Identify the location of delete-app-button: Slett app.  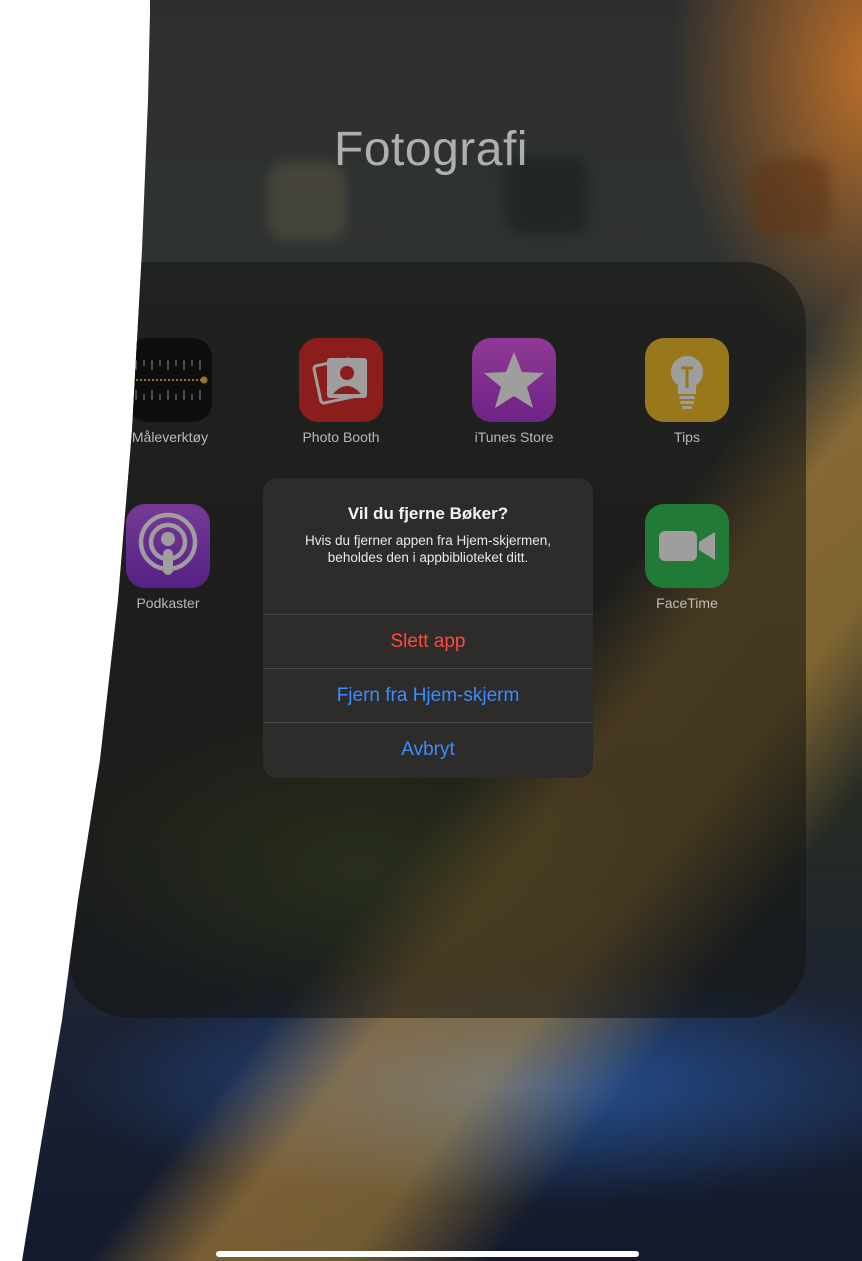
(428, 641).